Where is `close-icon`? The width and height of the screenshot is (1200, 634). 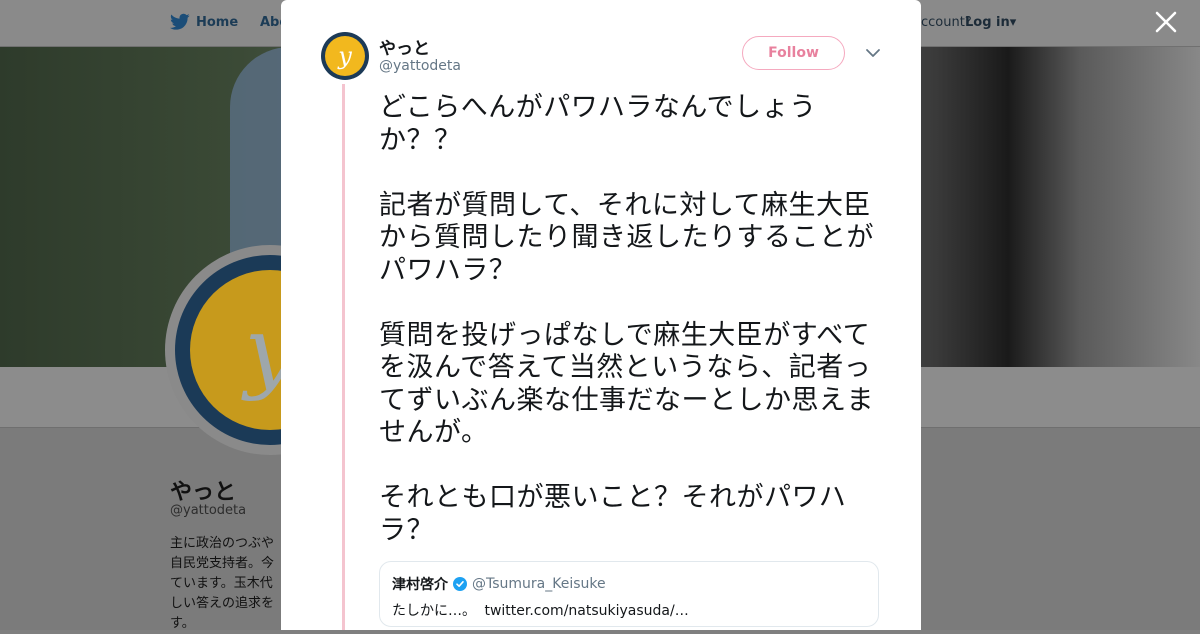
close-icon is located at coordinates (1166, 24).